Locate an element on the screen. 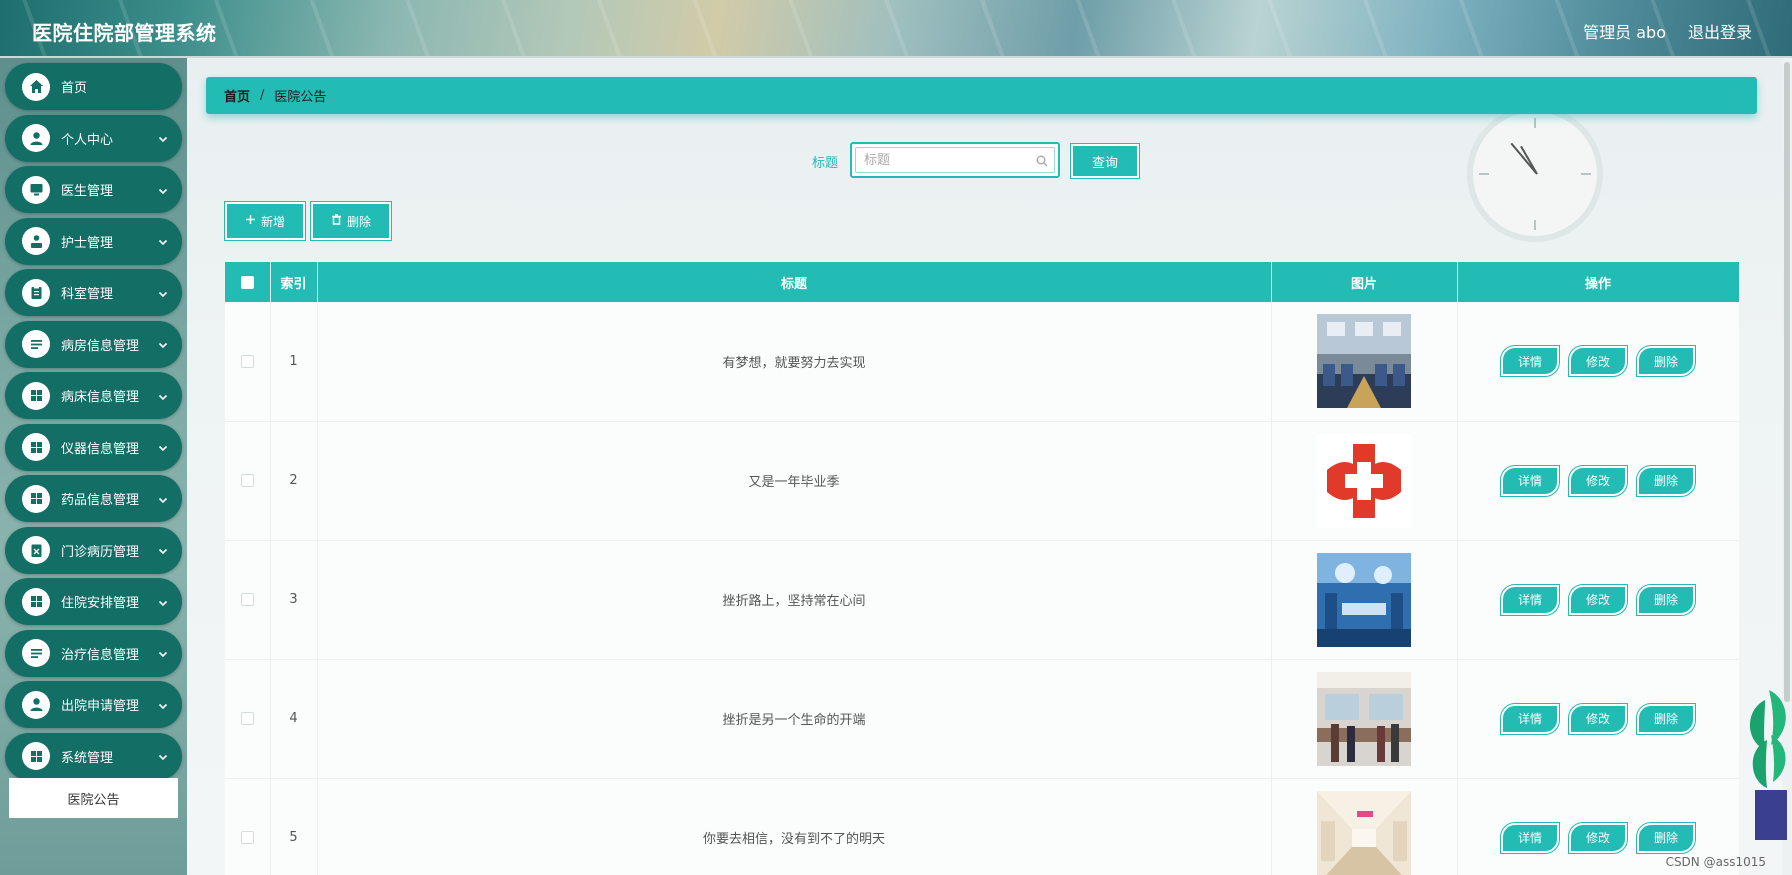 The height and width of the screenshot is (875, 1792). search-title-input is located at coordinates (955, 160).